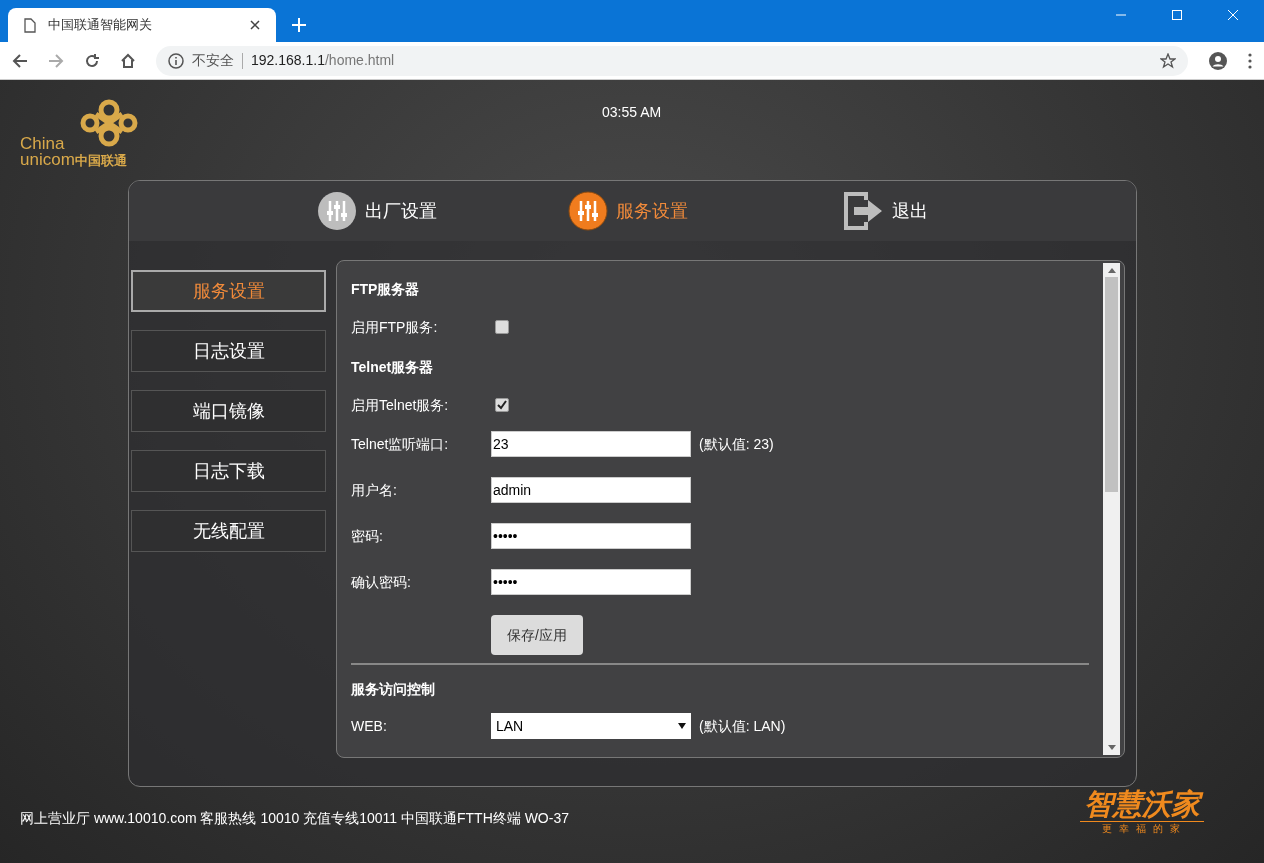 This screenshot has width=1264, height=863. I want to click on save-apply-button: 保存/应用, so click(537, 635).